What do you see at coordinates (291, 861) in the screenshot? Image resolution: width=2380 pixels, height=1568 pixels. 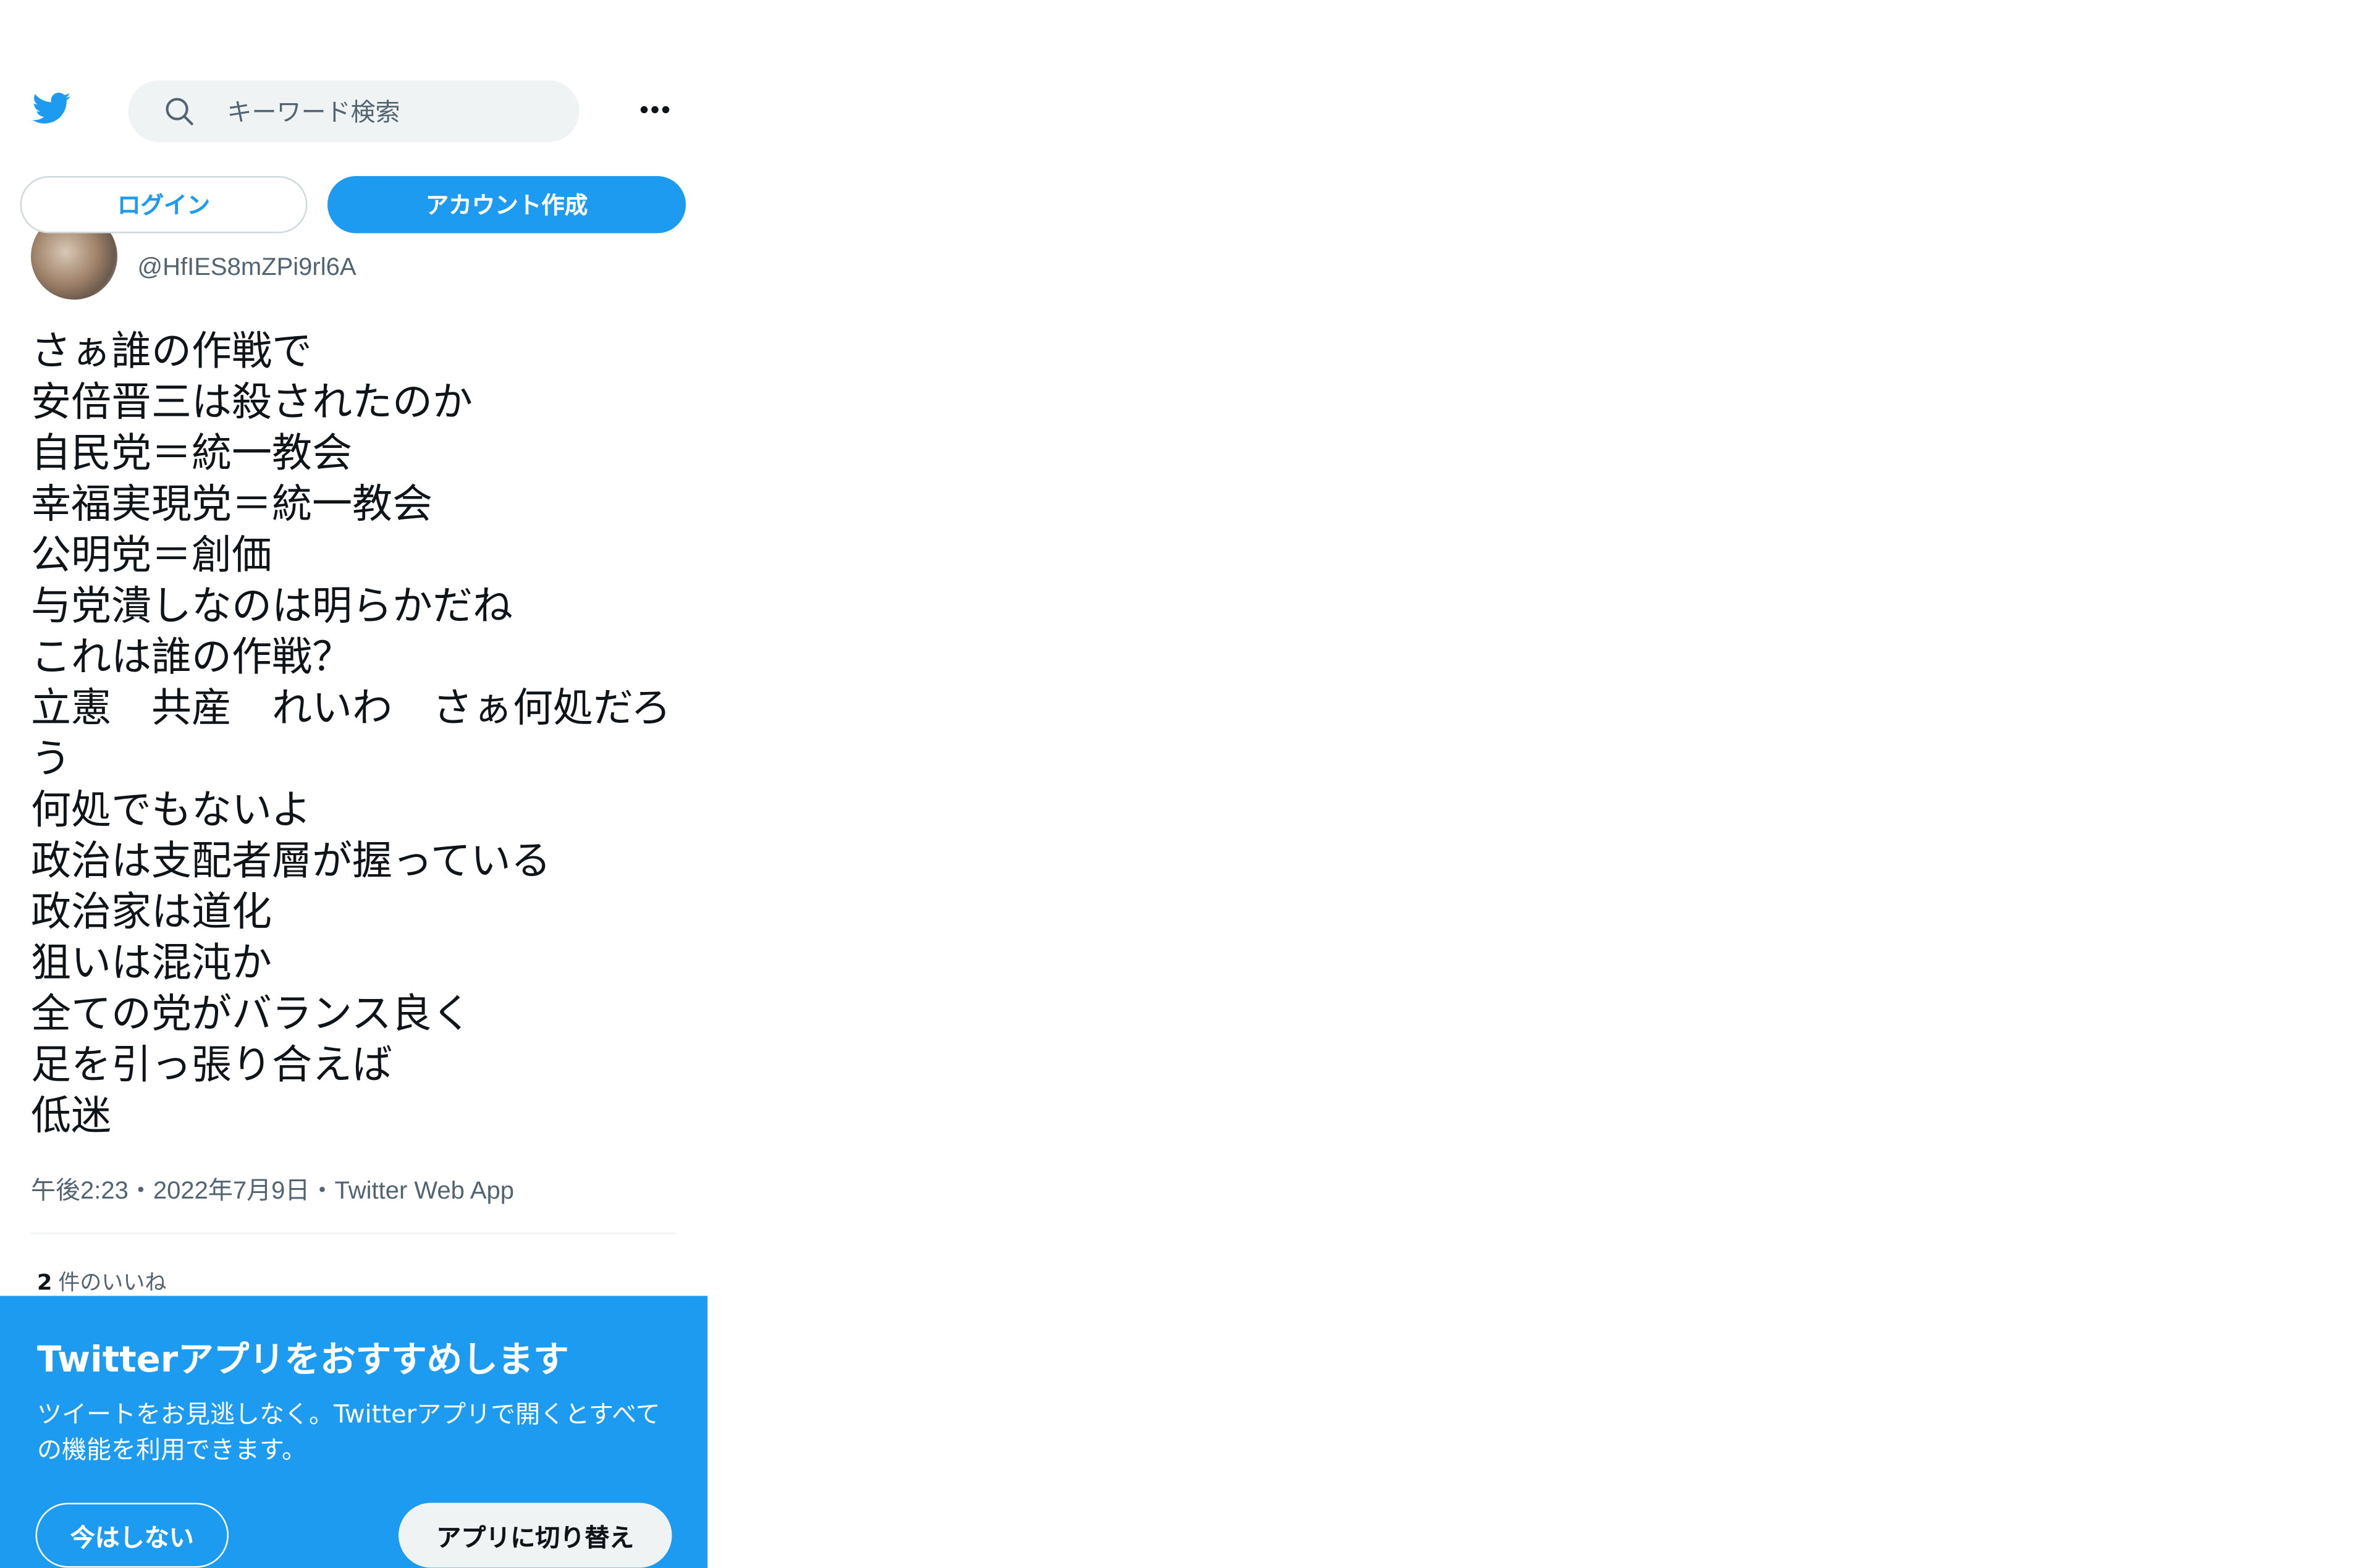 I see `tweet-line: 政治は支配者層が握っている` at bounding box center [291, 861].